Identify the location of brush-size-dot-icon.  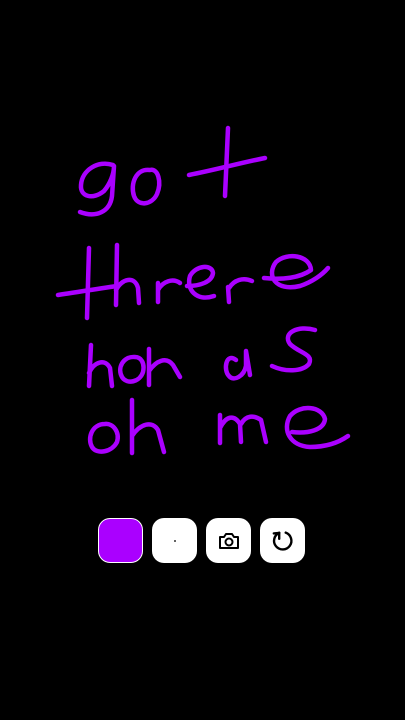
(174, 540).